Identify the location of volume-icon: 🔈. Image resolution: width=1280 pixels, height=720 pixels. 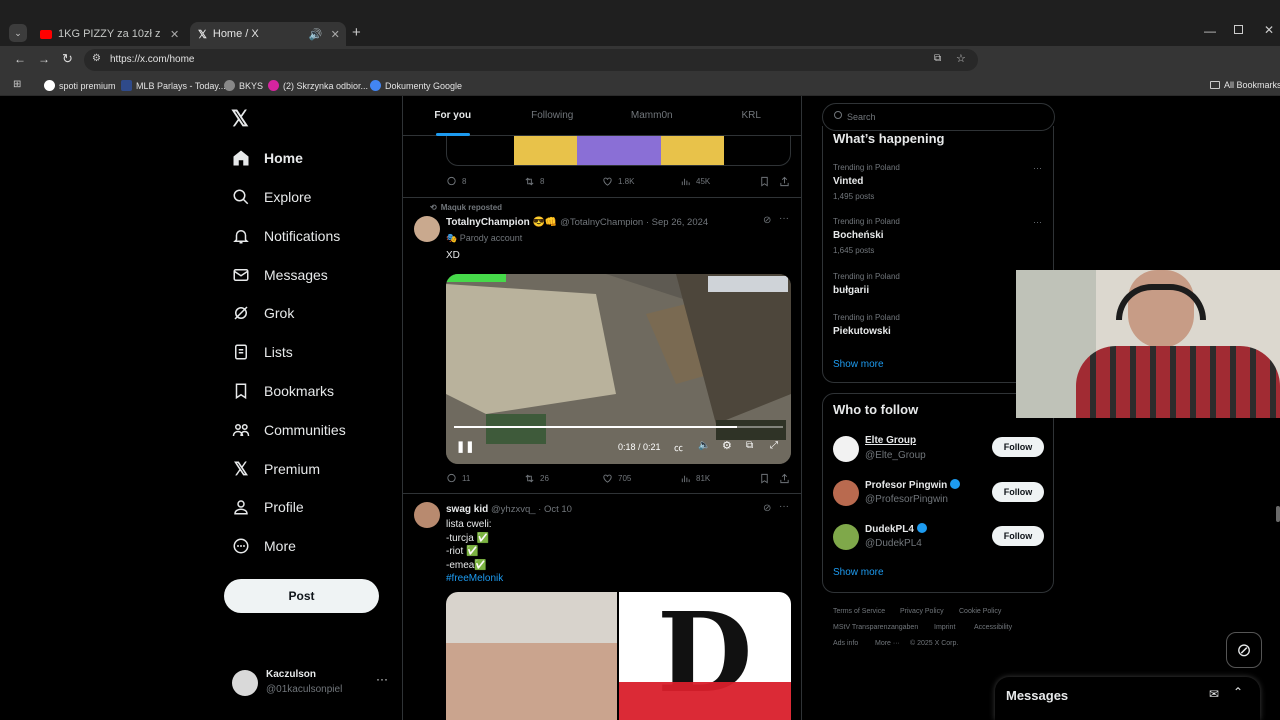
(704, 445).